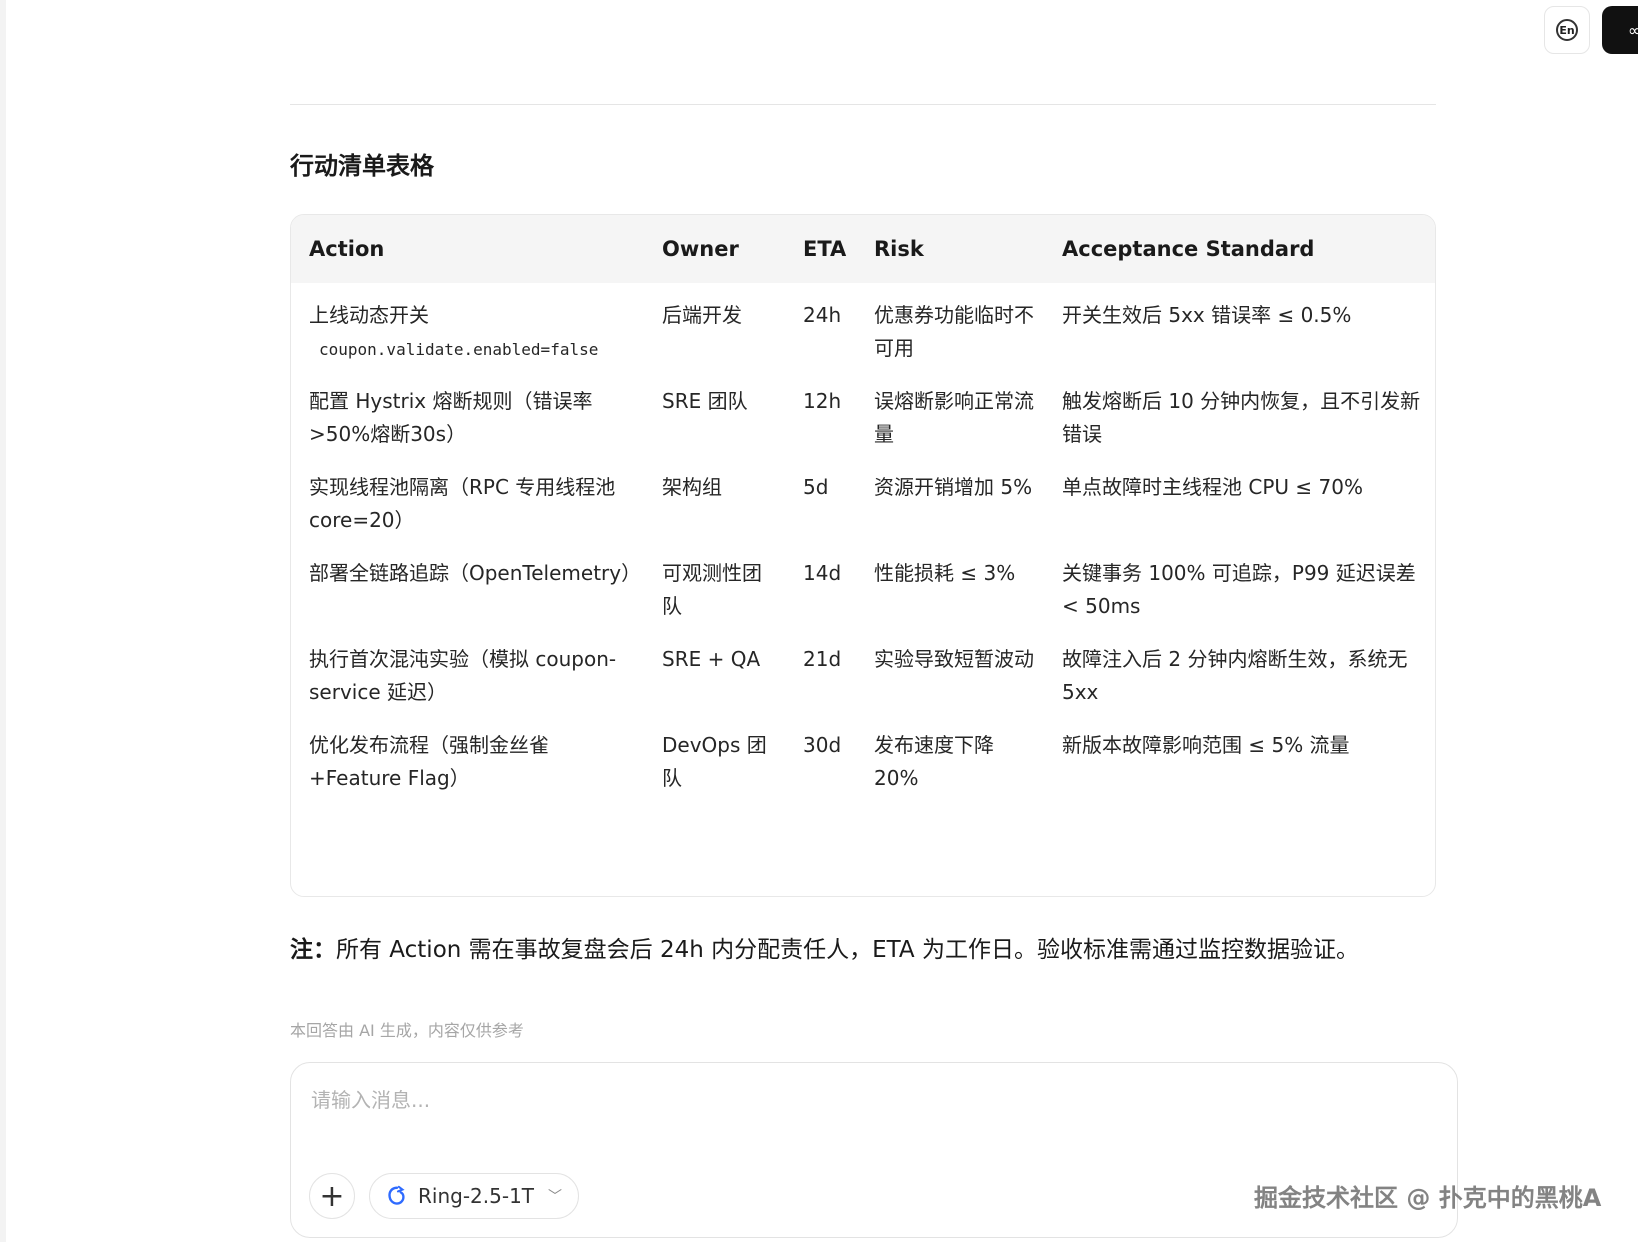 The width and height of the screenshot is (1638, 1242). What do you see at coordinates (369, 315) in the screenshot?
I see `action-text: 上线动态开关` at bounding box center [369, 315].